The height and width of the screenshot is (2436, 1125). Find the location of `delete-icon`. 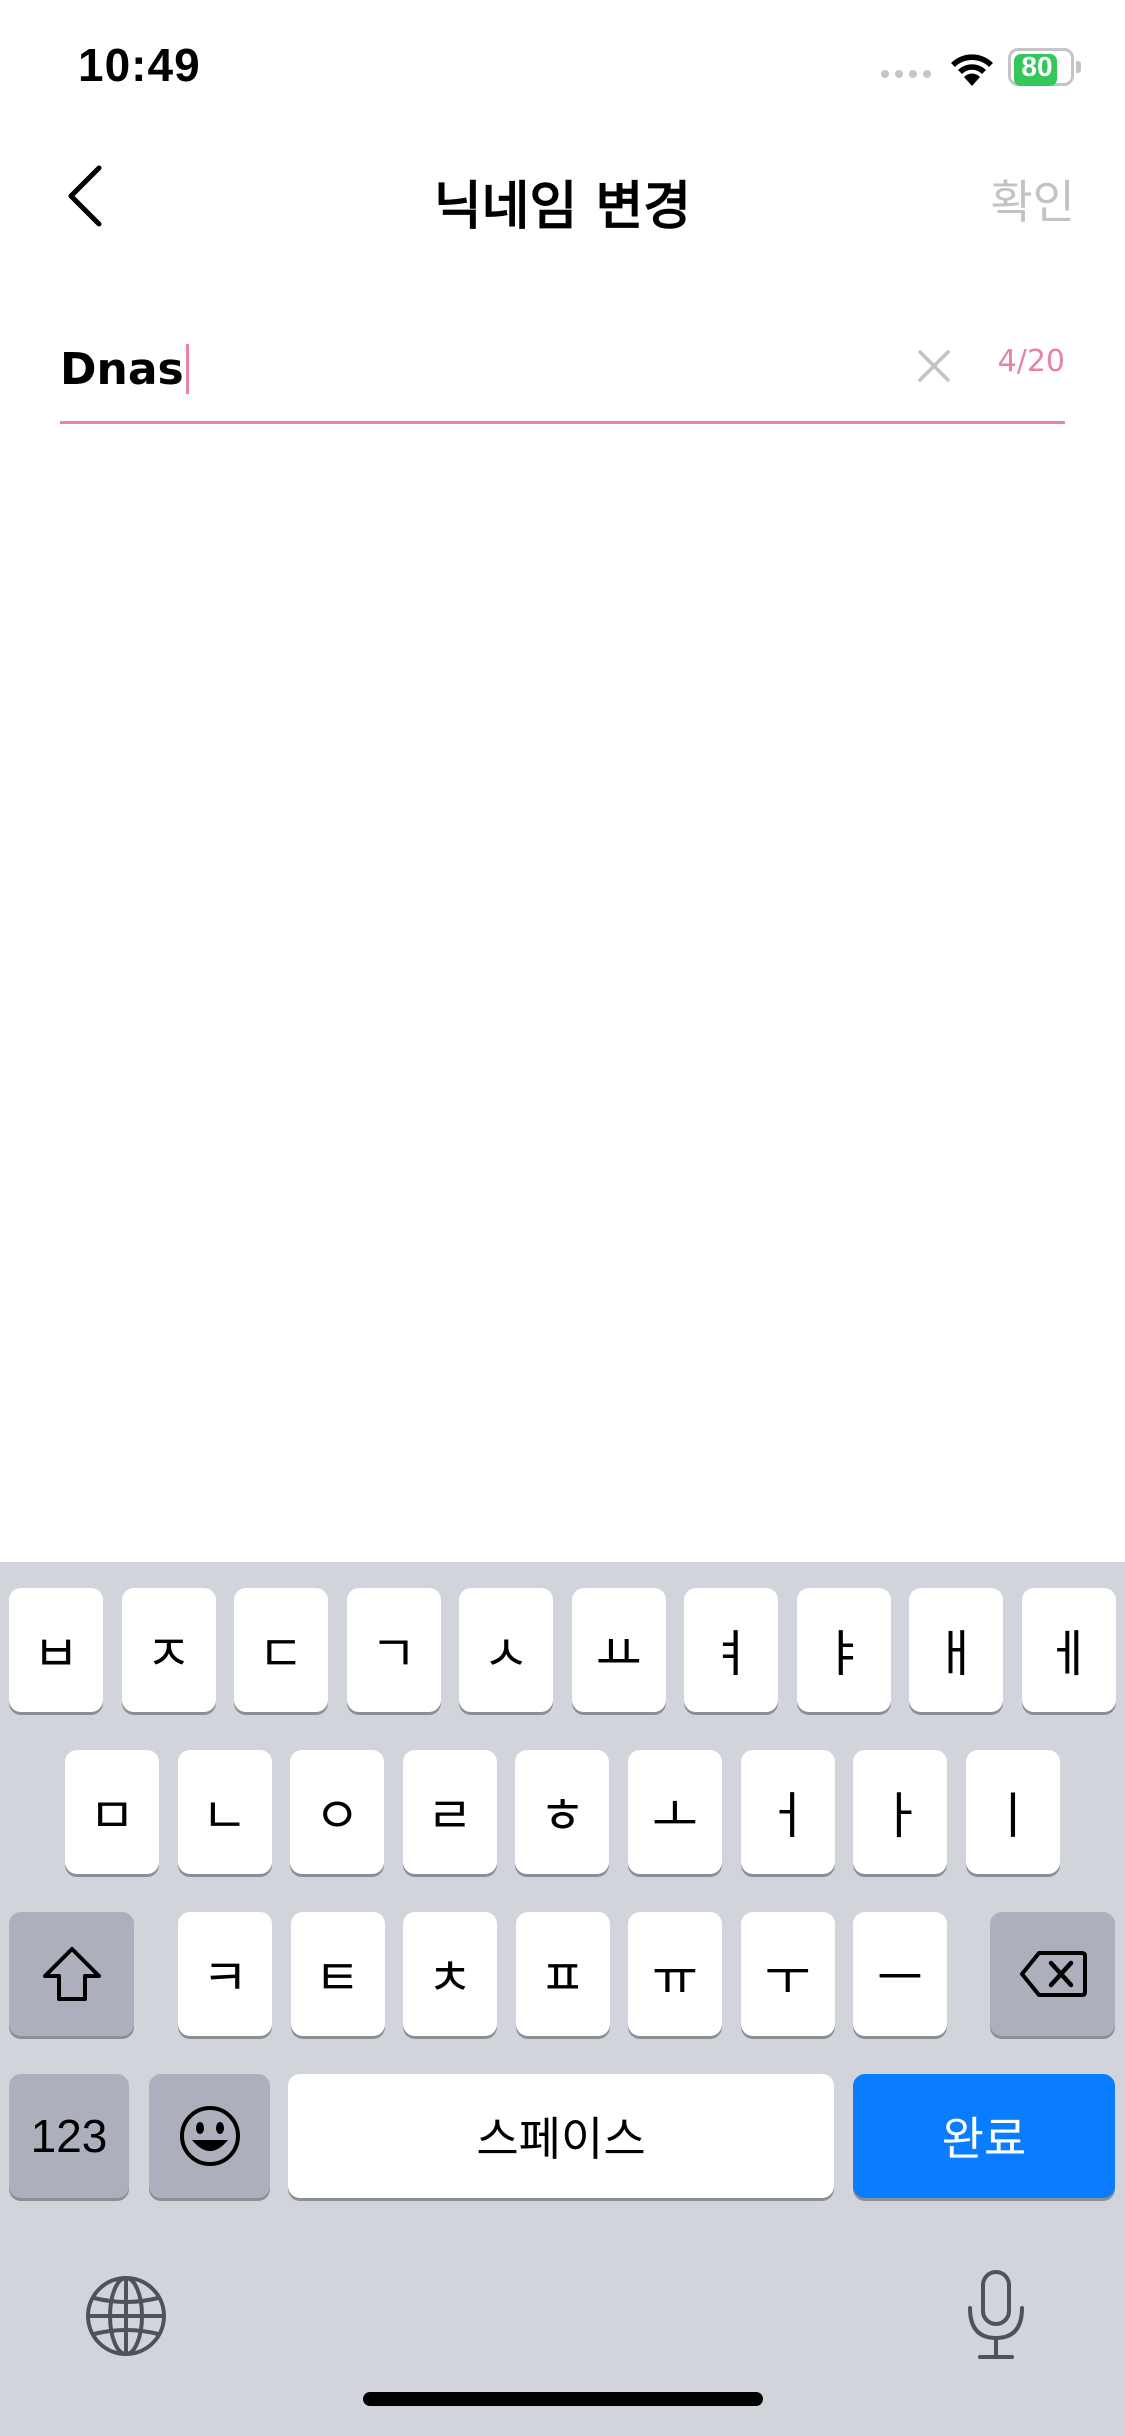

delete-icon is located at coordinates (1053, 1974).